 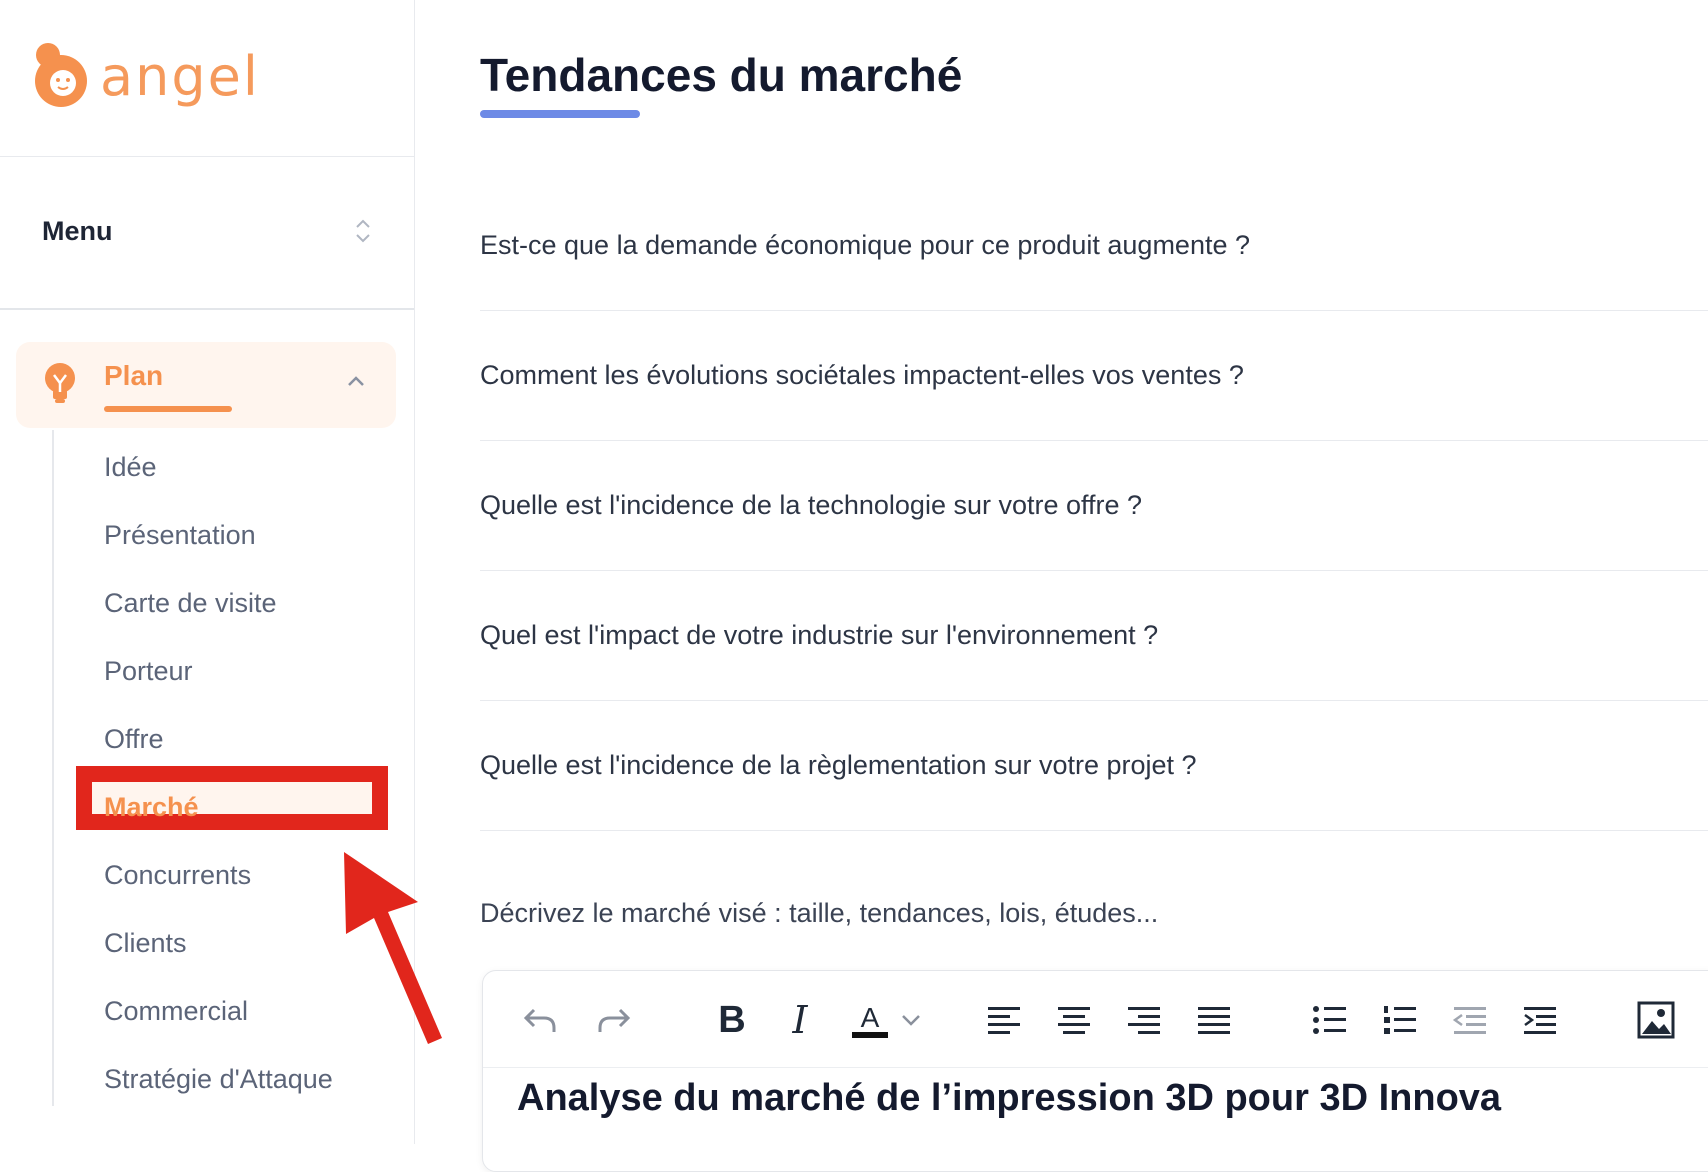 I want to click on svg-text: A, so click(x=870, y=1017).